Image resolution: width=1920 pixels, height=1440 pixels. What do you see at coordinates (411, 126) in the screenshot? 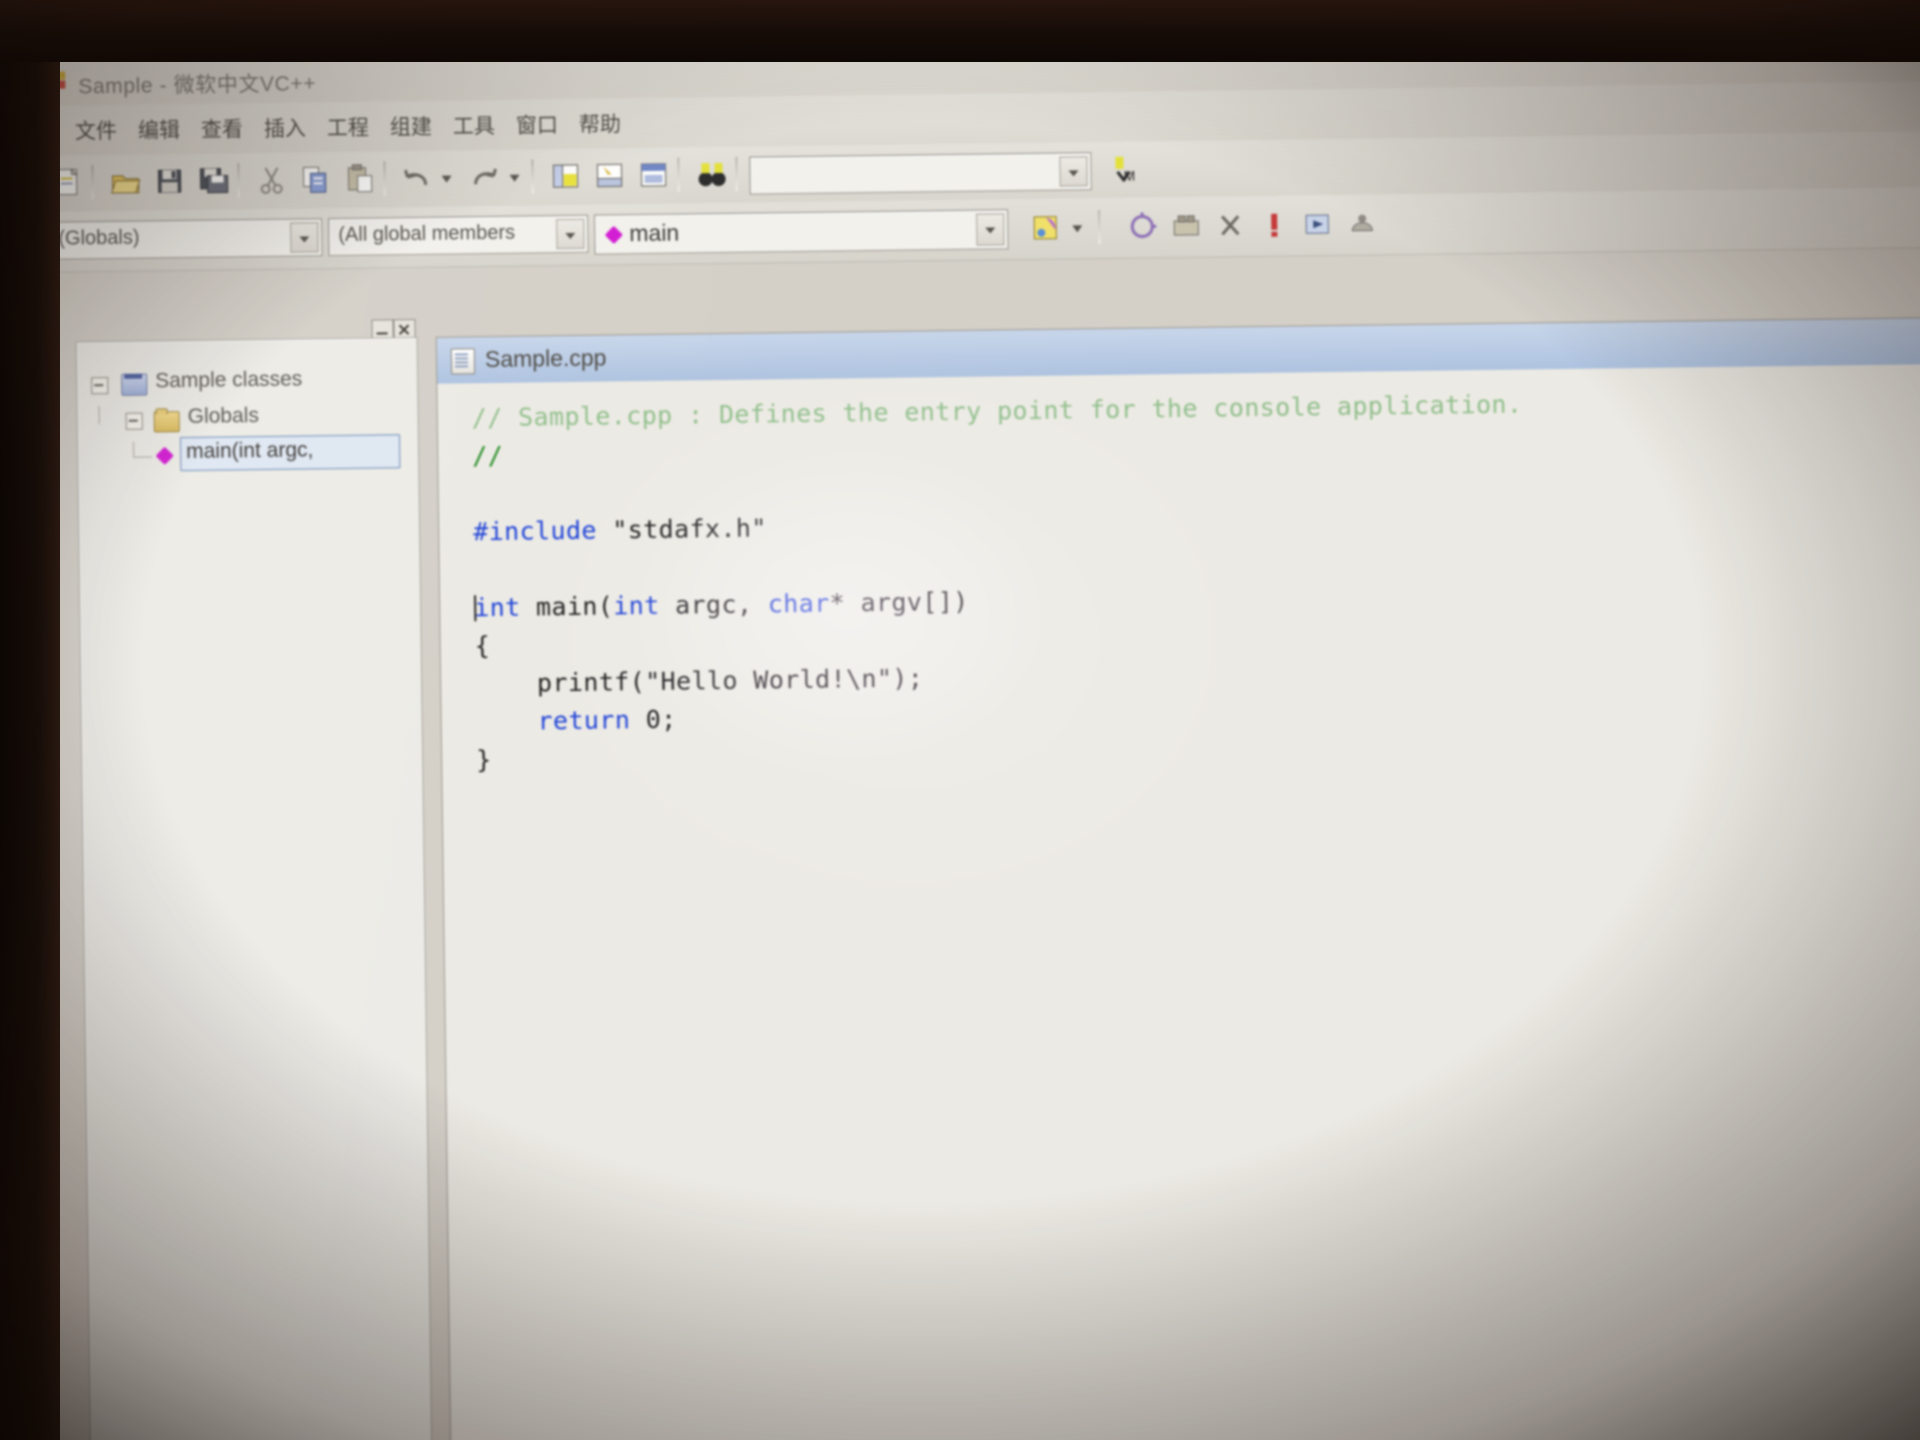
I see `menu-build: 组建` at bounding box center [411, 126].